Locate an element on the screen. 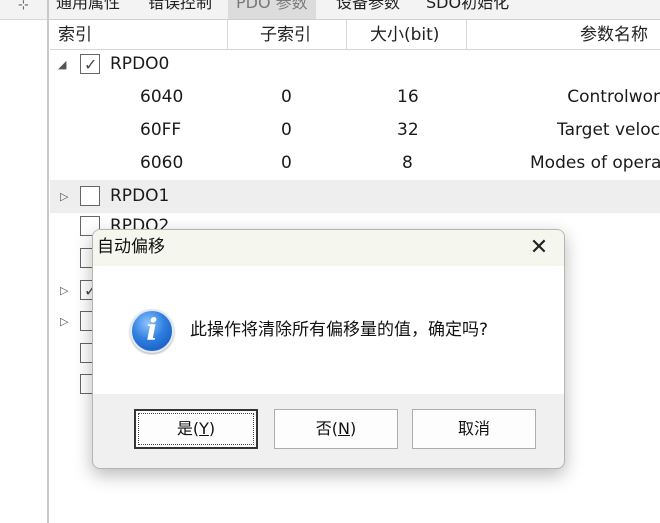  tree-row-rpdo0: ◢ ✓ RPDO0 is located at coordinates (355, 64).